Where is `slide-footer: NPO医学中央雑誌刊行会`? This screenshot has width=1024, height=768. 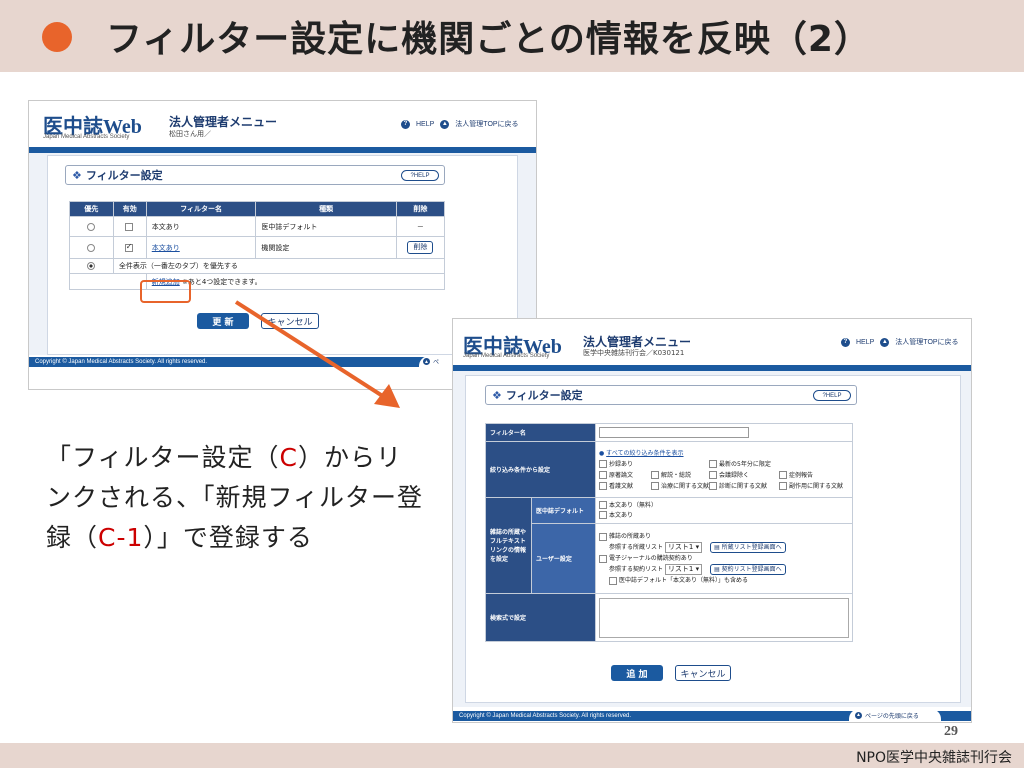
slide-footer: NPO医学中央雑誌刊行会 is located at coordinates (512, 755).